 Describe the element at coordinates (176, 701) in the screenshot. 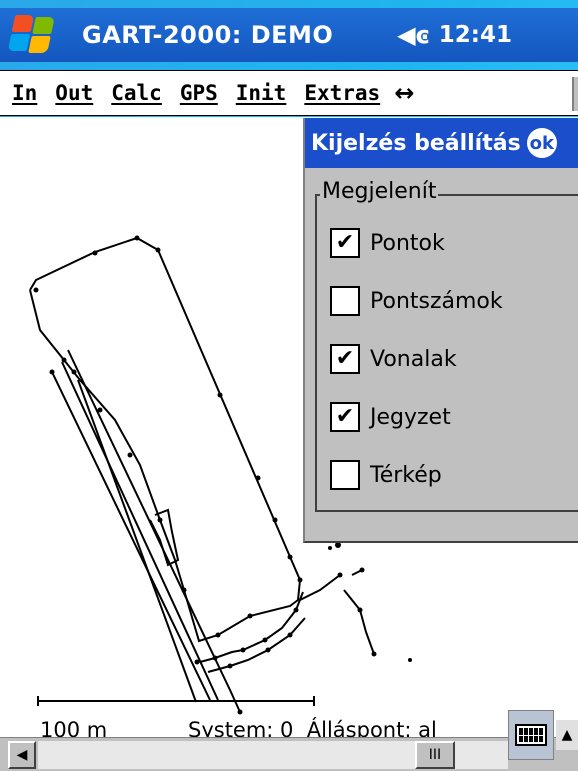

I see `scale-bar` at that location.